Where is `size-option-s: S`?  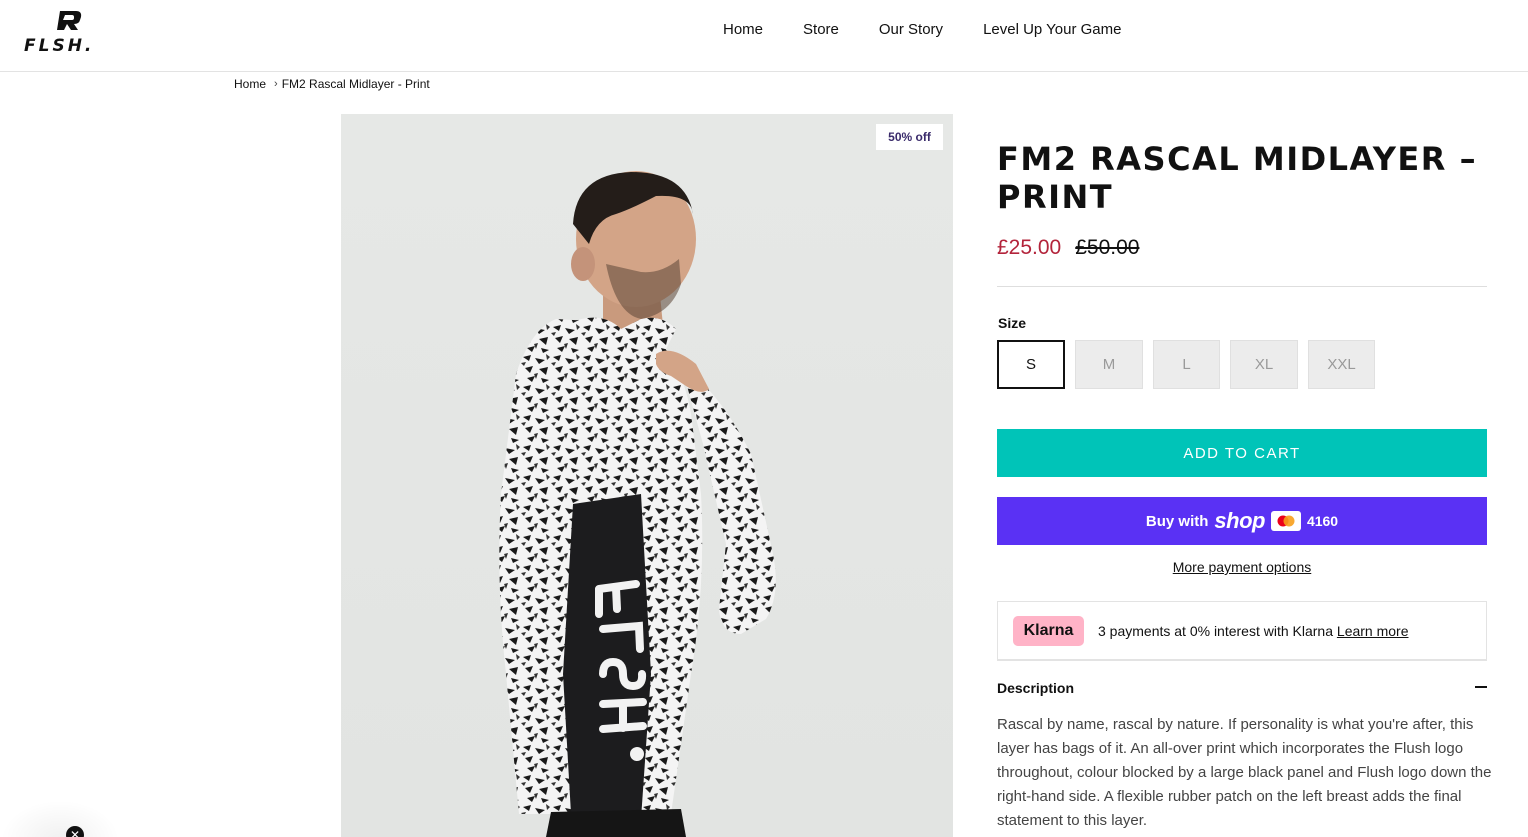 size-option-s: S is located at coordinates (1031, 364).